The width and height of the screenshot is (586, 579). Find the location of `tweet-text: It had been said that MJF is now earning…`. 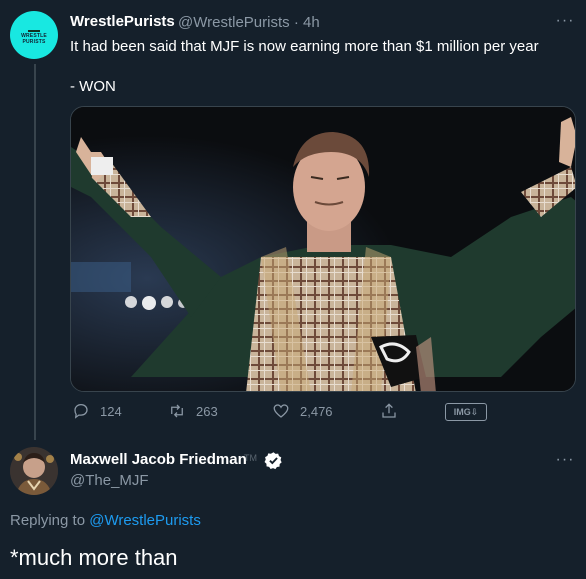

tweet-text: It had been said that MJF is now earning… is located at coordinates (304, 66).